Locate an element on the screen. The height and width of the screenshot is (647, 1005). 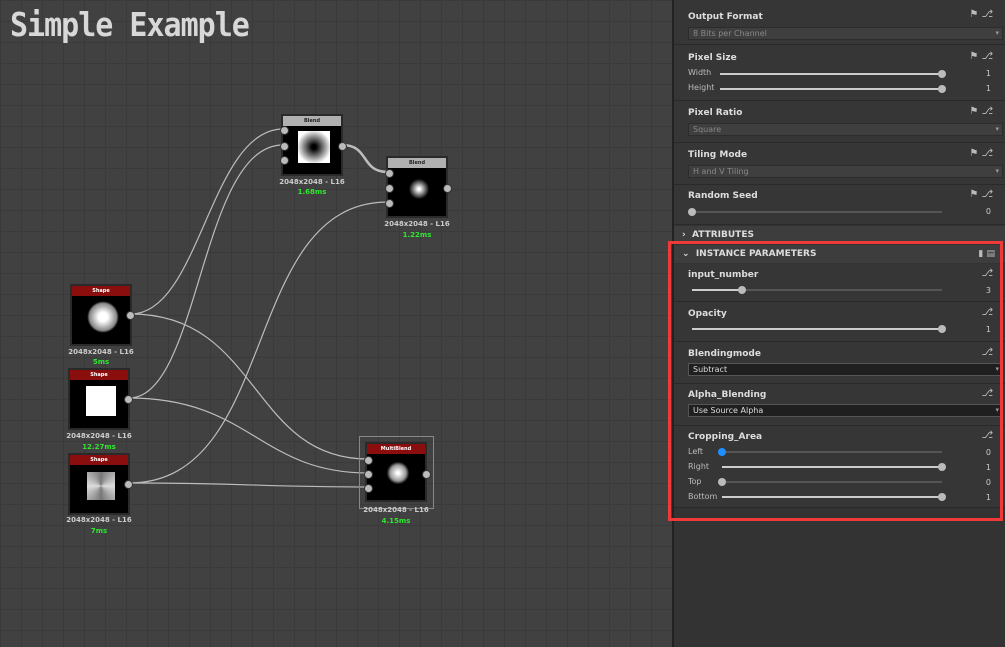
node-shape-3: Shape is located at coordinates (100, 484).